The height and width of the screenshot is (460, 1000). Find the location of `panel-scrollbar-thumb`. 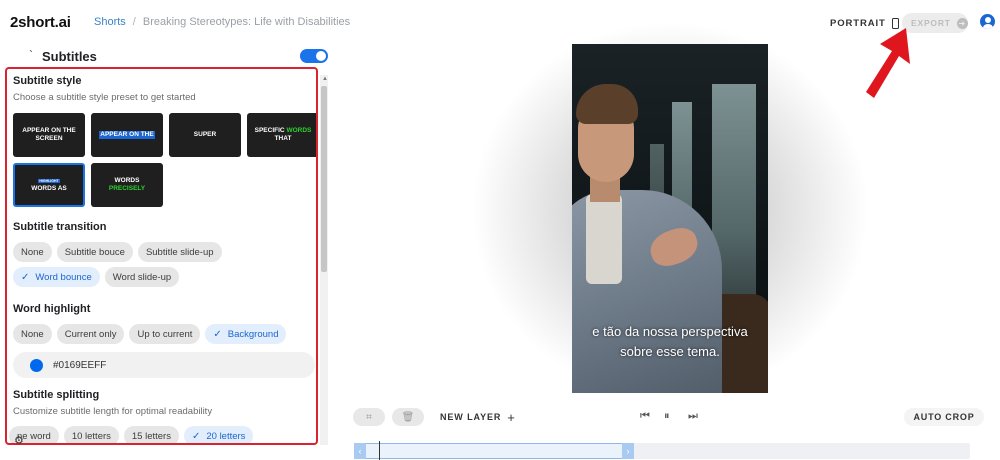

panel-scrollbar-thumb is located at coordinates (324, 179).